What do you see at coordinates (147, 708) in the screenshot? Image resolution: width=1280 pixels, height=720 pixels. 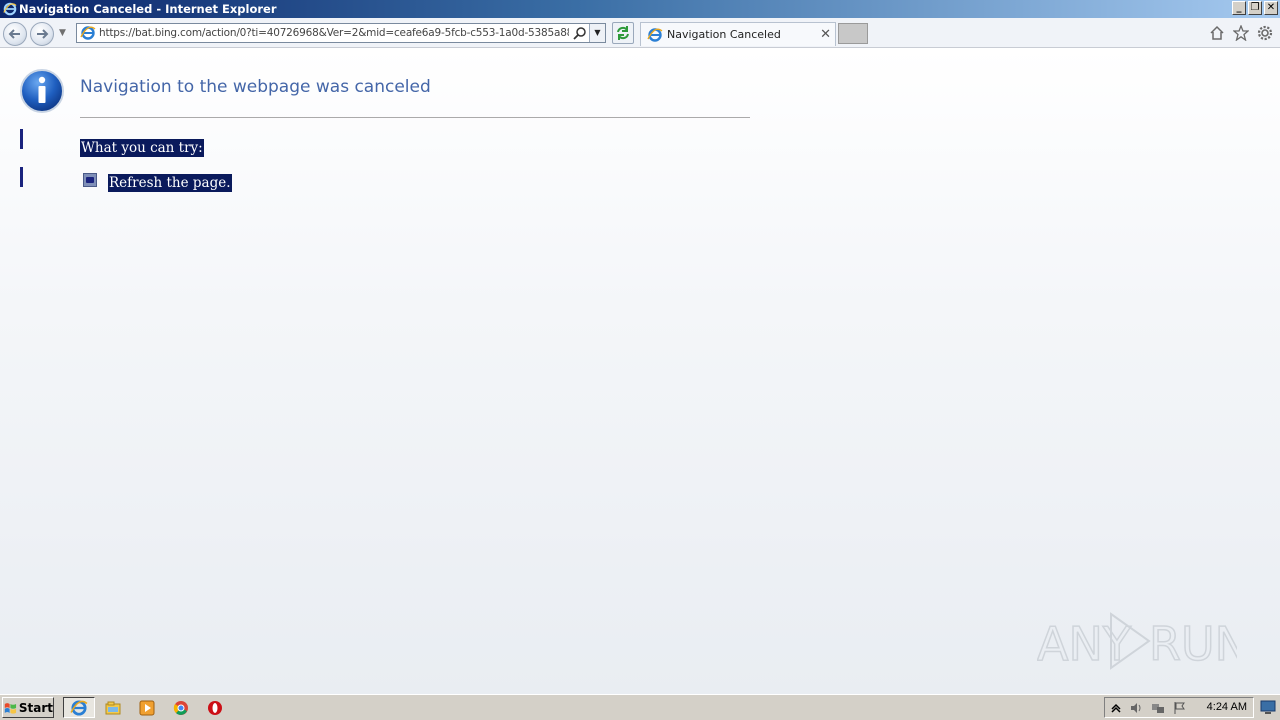 I see `media-player-icon` at bounding box center [147, 708].